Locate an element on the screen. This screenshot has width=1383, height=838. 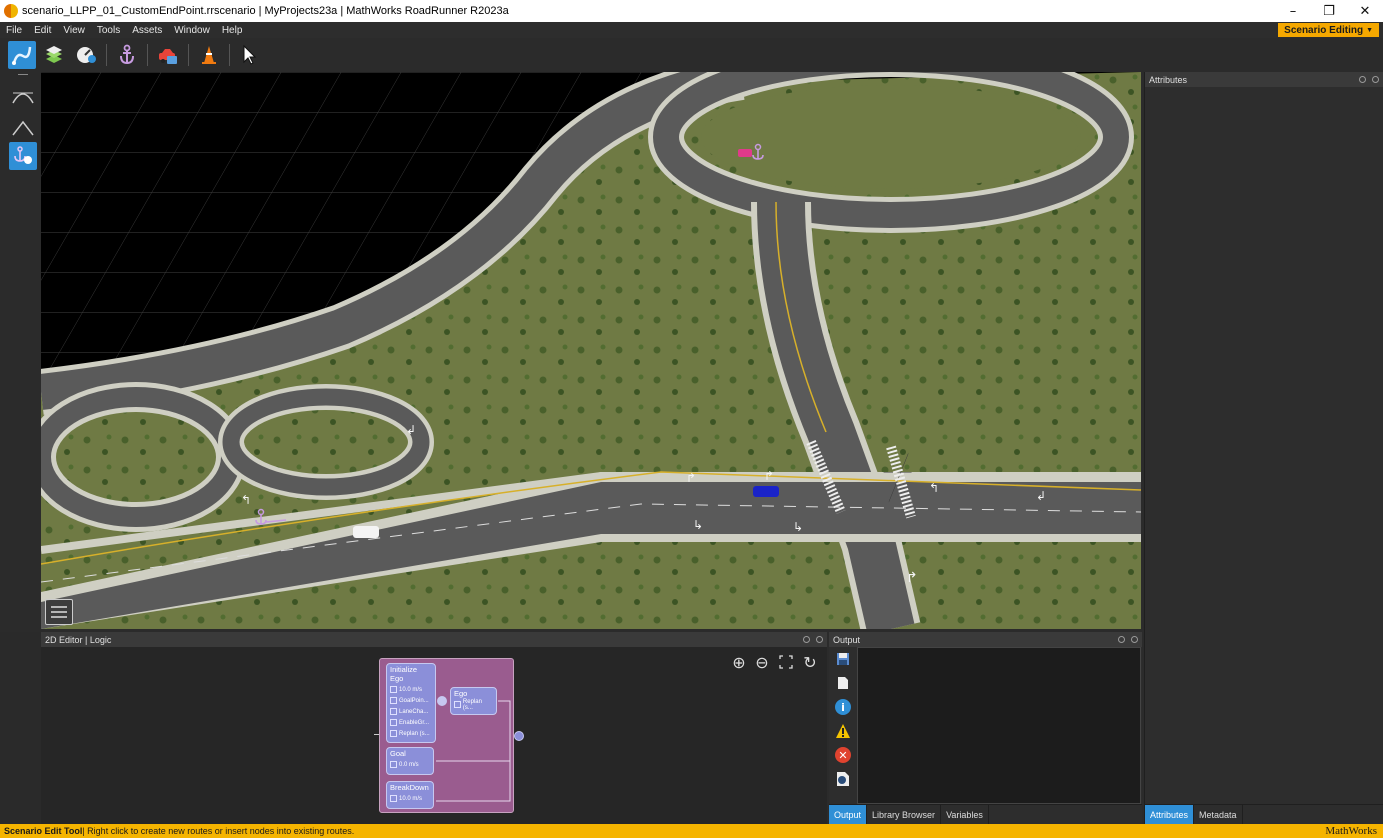
node-row: 0.0 m/s is located at coordinates (410, 764).